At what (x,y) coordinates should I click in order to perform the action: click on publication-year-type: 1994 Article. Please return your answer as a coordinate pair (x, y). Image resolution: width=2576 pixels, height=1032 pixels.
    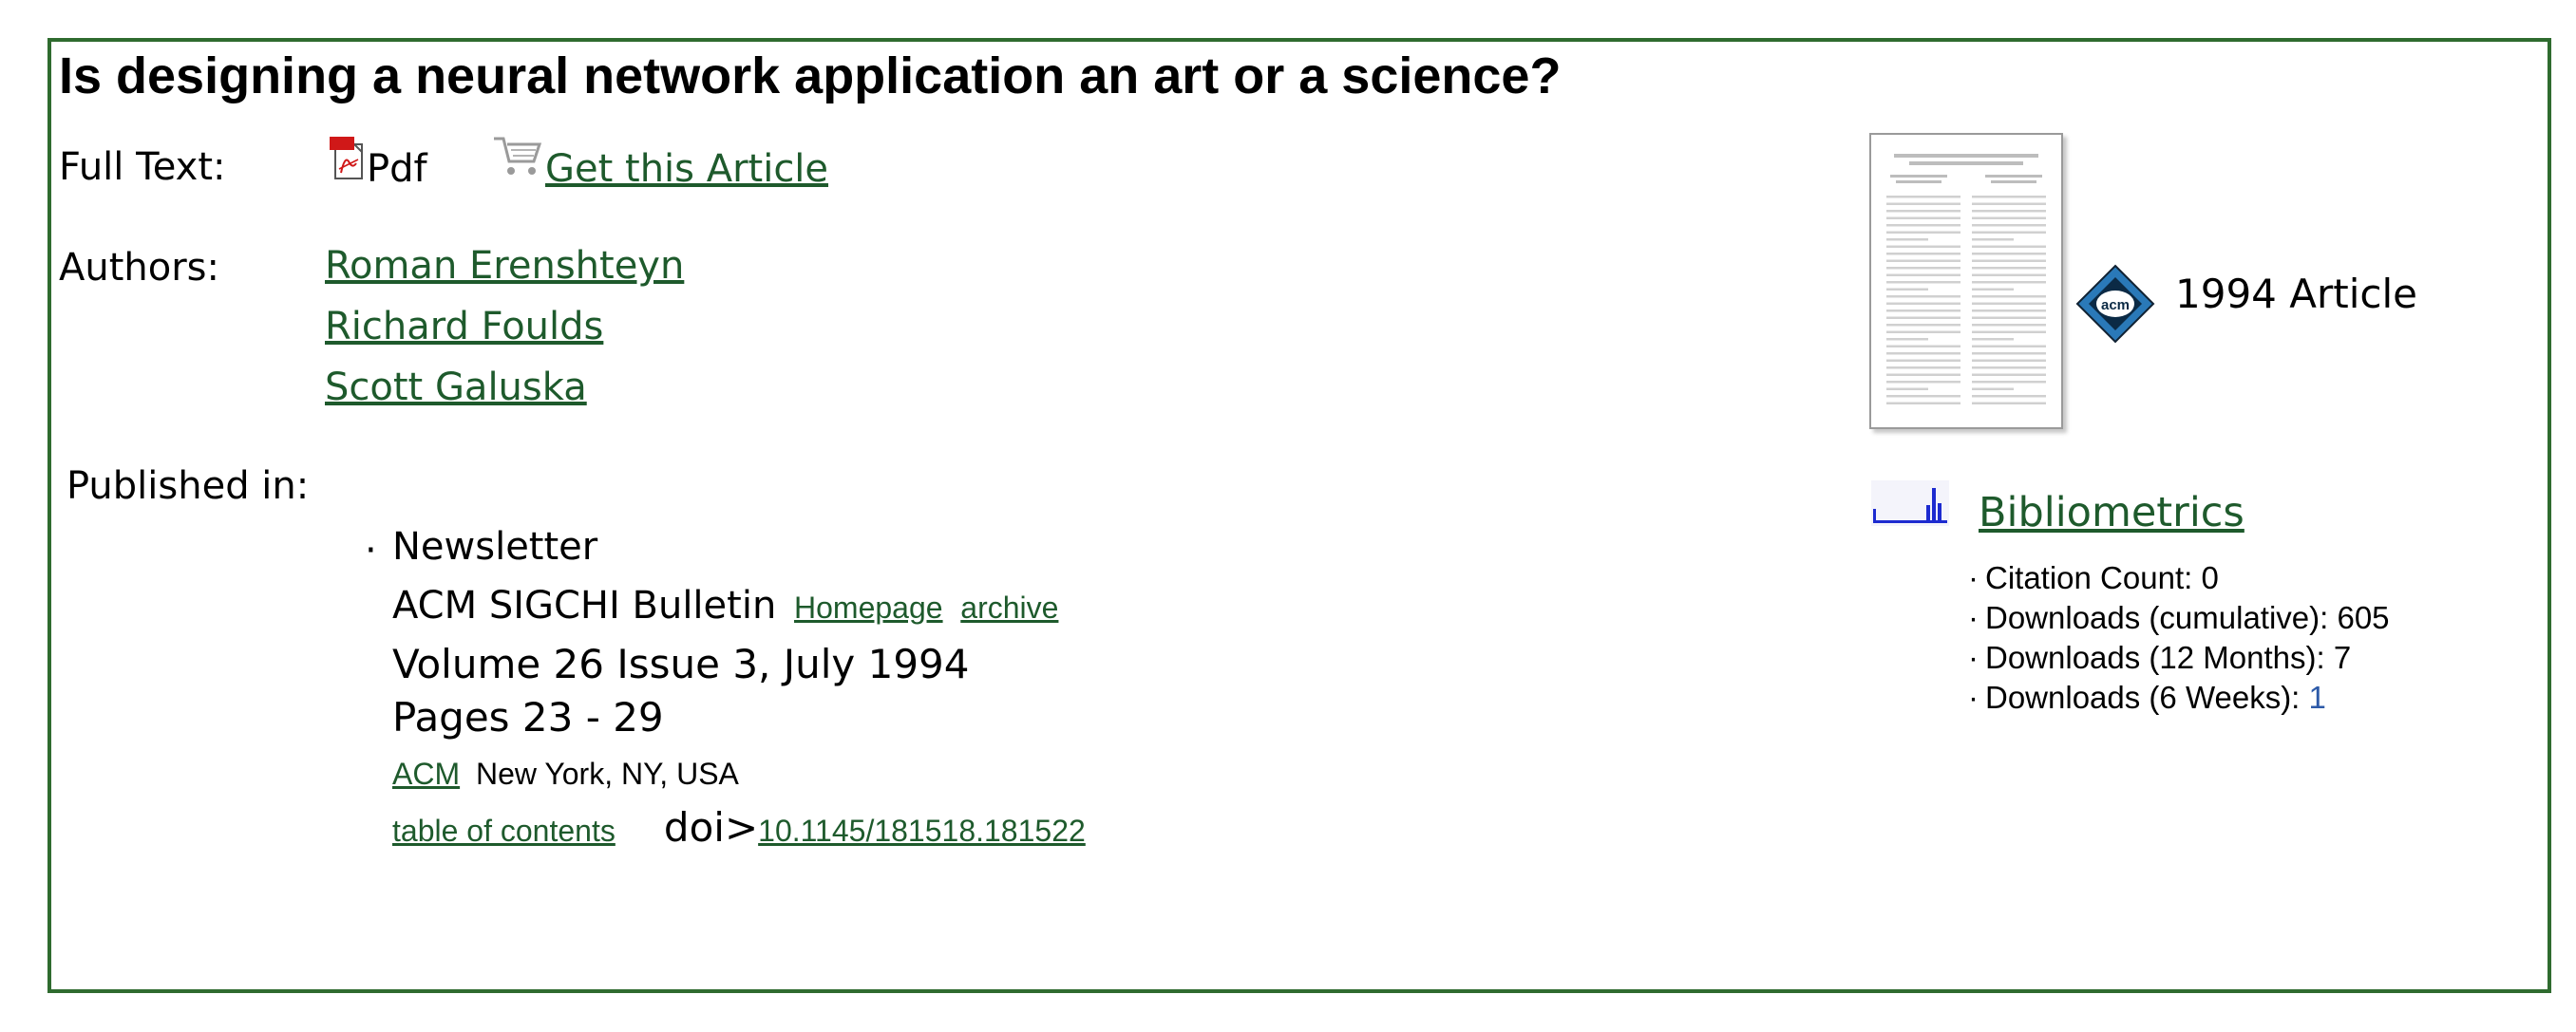
    Looking at the image, I should click on (2296, 294).